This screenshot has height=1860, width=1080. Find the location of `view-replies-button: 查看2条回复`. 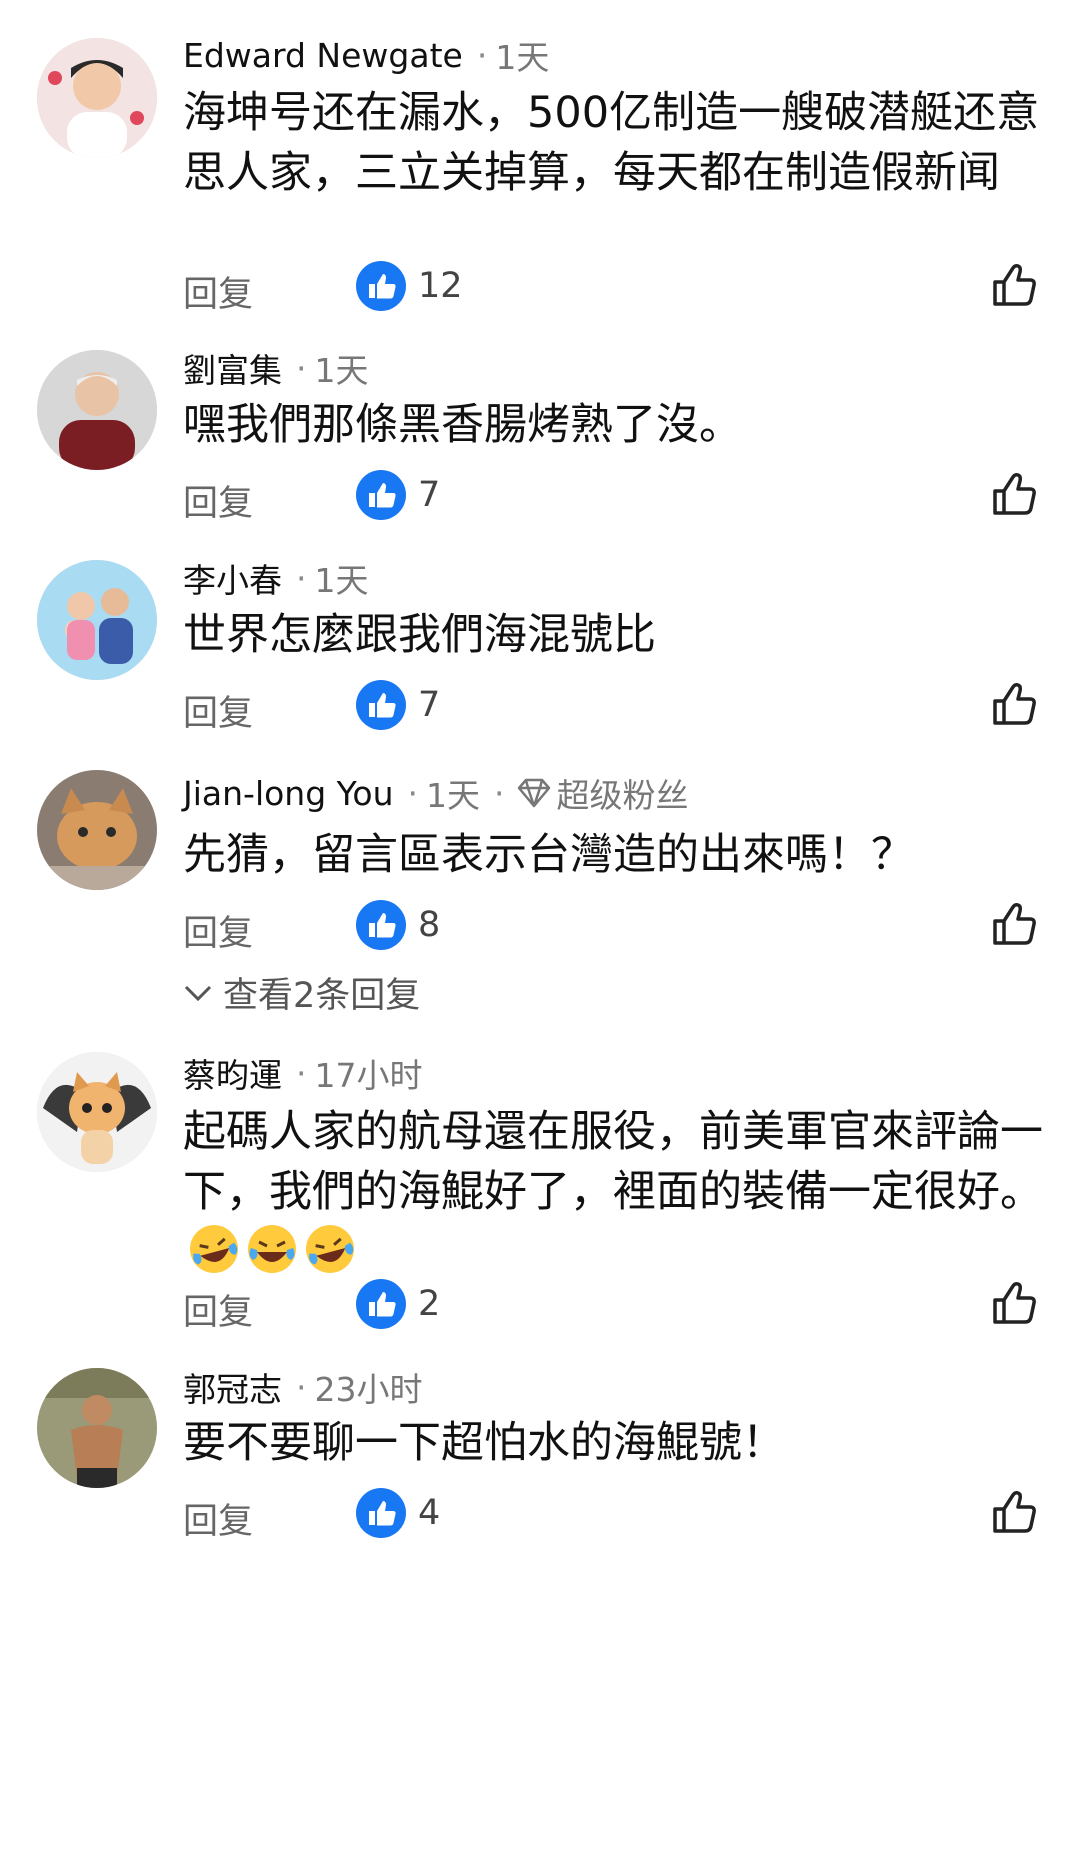

view-replies-button: 查看2条回复 is located at coordinates (301, 992).